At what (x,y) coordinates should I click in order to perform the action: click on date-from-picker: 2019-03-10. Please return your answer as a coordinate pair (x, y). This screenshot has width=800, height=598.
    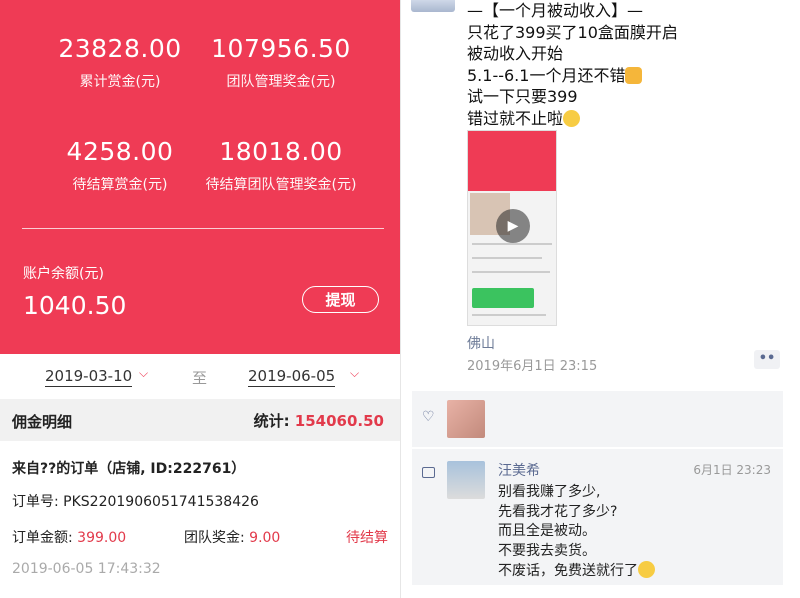
    Looking at the image, I should click on (89, 377).